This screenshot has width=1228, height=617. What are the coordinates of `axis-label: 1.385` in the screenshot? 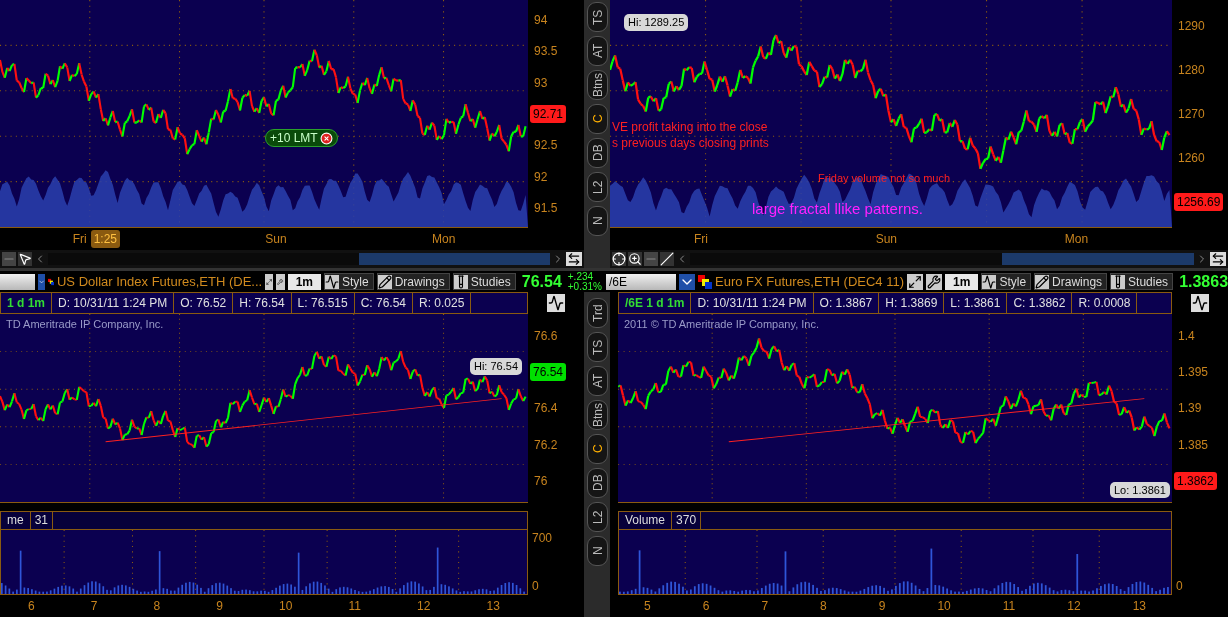 It's located at (1194, 445).